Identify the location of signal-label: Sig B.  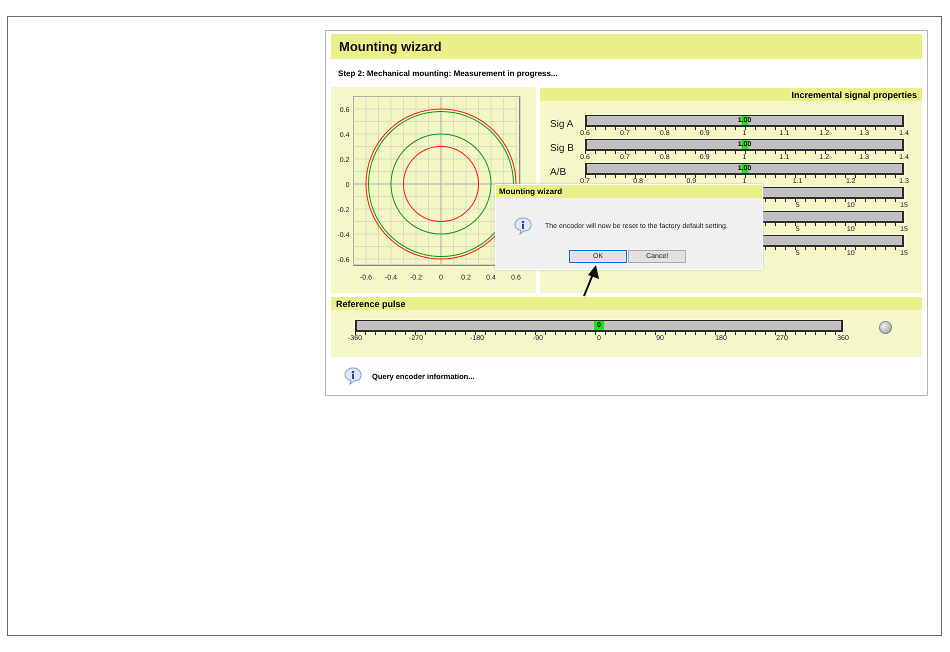
(562, 148).